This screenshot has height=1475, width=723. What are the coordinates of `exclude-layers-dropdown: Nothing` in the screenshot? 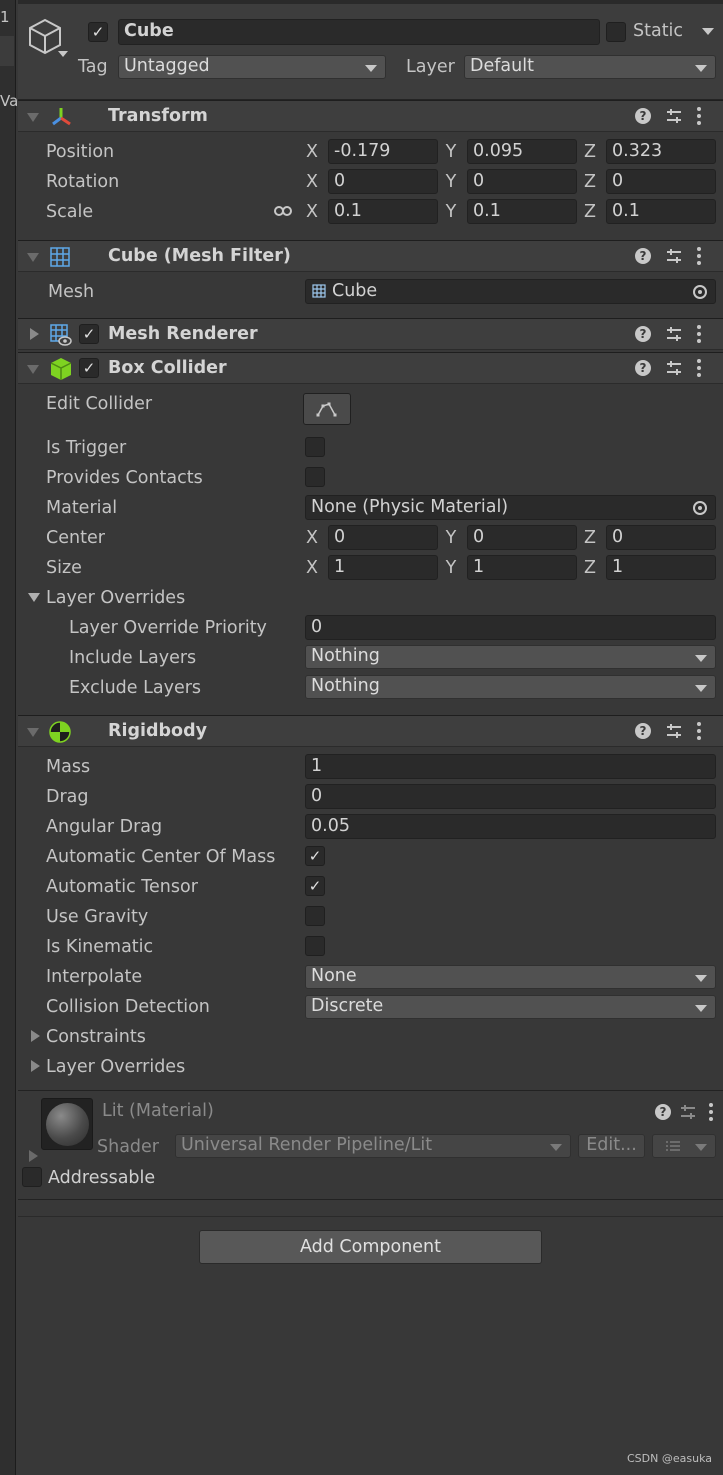 It's located at (510, 687).